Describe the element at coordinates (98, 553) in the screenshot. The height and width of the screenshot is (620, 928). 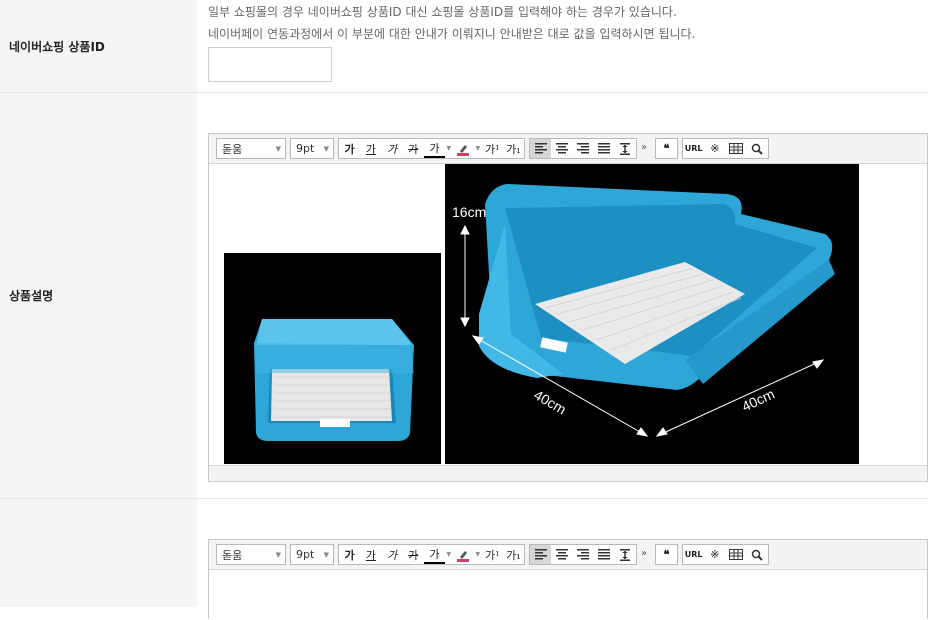
I see `extra-editor-label` at that location.